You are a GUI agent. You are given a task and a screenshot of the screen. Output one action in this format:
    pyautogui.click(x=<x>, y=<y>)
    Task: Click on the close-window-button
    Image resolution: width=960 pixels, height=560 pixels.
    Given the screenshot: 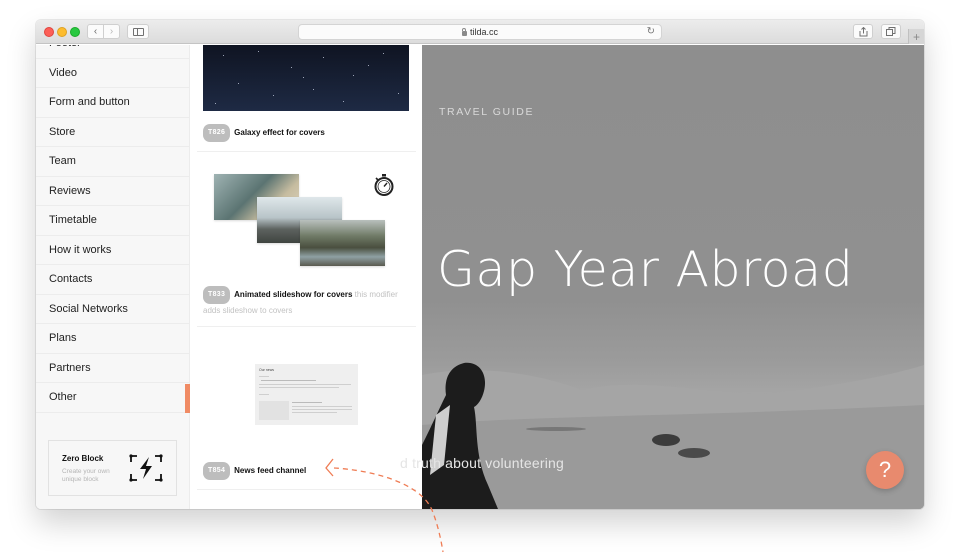 What is the action you would take?
    pyautogui.click(x=49, y=32)
    